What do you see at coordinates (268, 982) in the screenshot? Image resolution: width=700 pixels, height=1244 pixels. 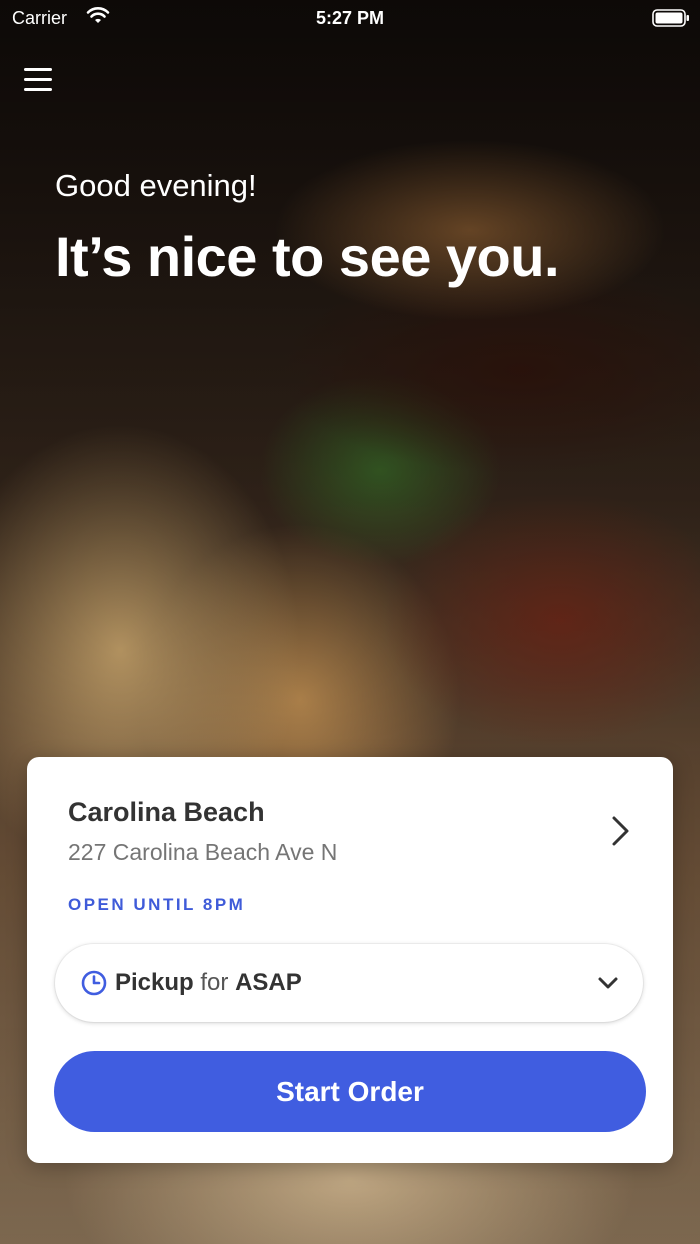 I see `order-mode-time: ASAP` at bounding box center [268, 982].